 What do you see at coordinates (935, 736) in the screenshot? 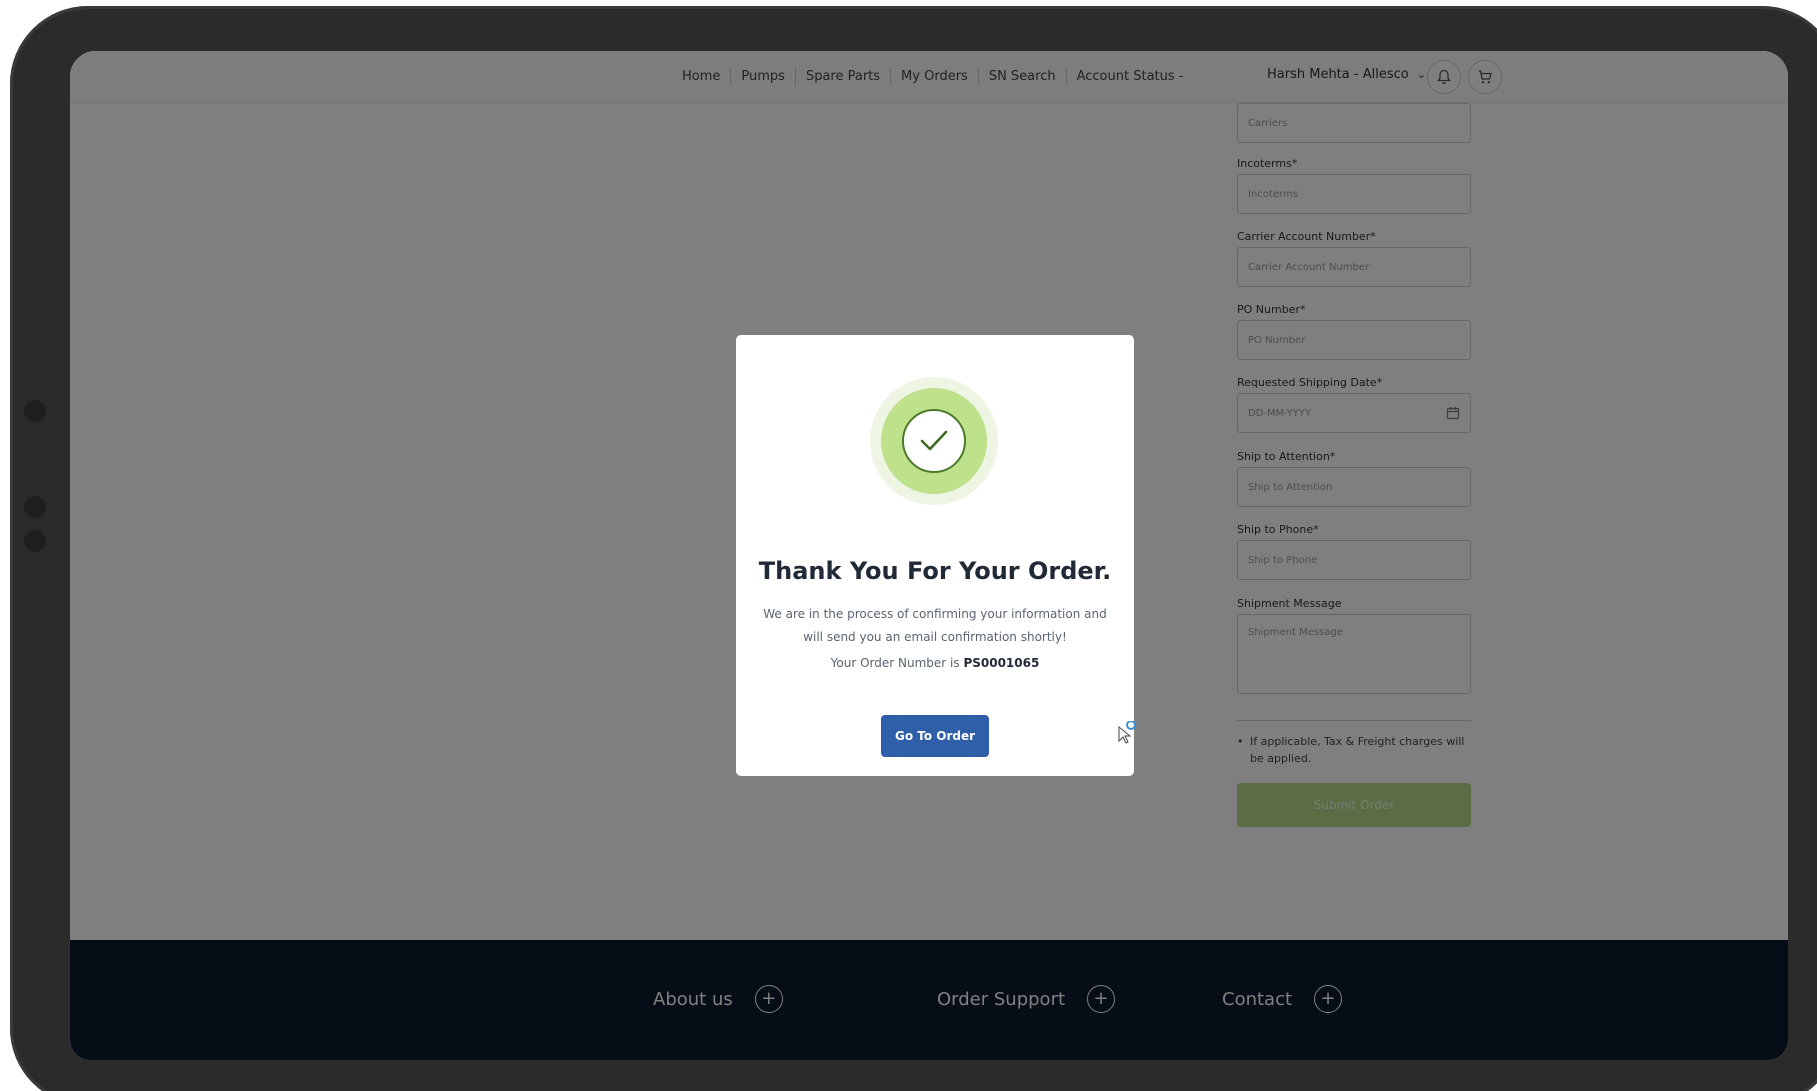
I see `go-to-order-button: Go To Order` at bounding box center [935, 736].